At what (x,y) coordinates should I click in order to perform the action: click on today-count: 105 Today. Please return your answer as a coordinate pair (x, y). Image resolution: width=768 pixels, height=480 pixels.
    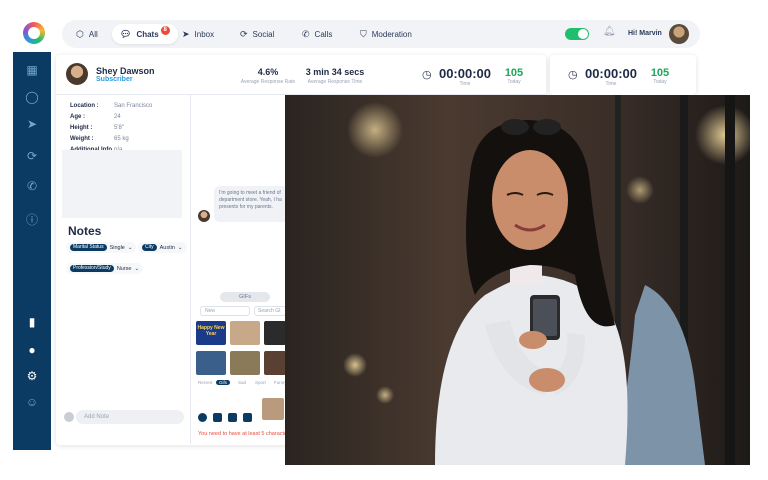
    Looking at the image, I should click on (514, 76).